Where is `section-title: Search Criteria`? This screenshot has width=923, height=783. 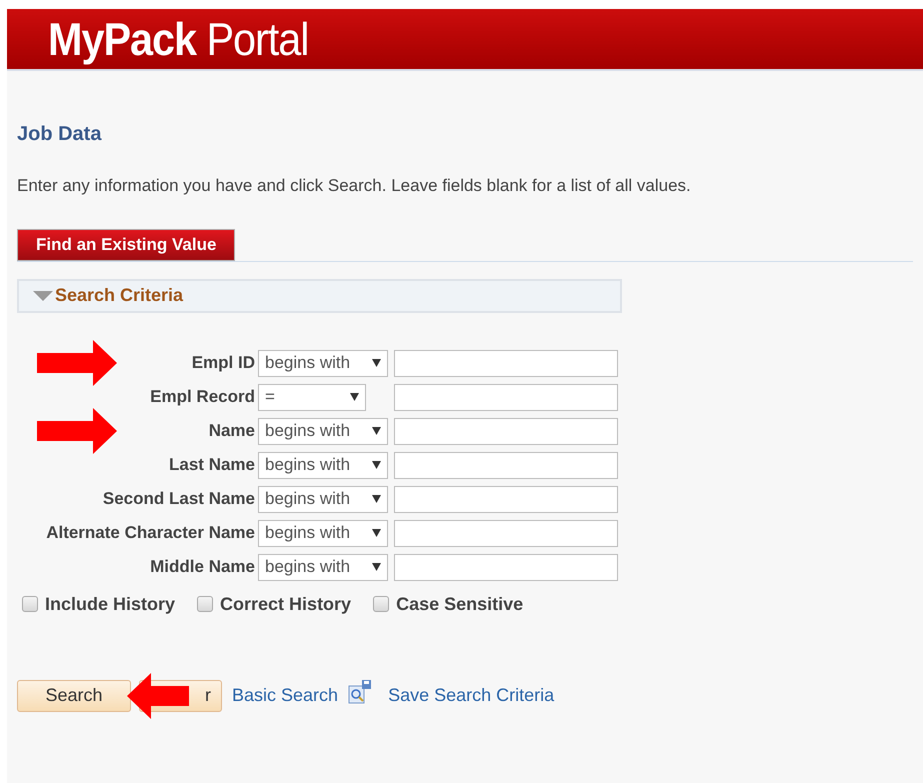 section-title: Search Criteria is located at coordinates (119, 295).